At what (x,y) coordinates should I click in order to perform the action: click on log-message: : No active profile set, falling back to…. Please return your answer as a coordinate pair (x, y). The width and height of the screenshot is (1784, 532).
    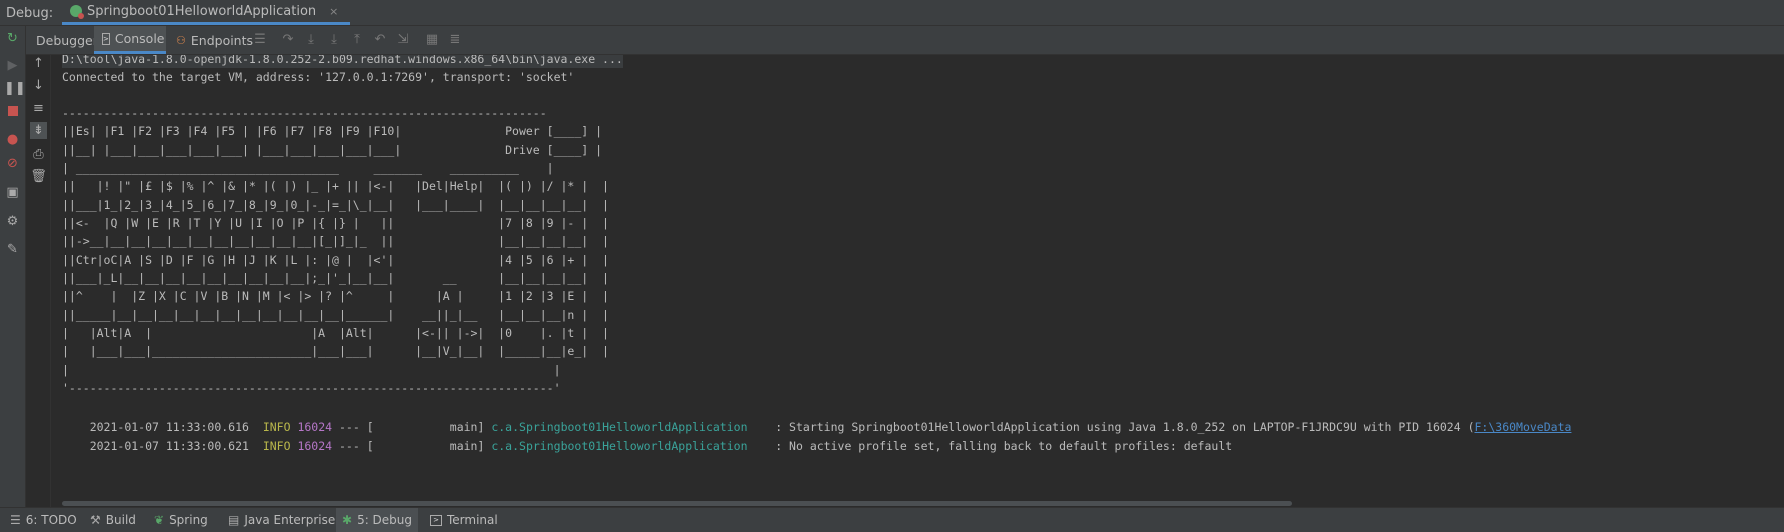
    Looking at the image, I should click on (990, 446).